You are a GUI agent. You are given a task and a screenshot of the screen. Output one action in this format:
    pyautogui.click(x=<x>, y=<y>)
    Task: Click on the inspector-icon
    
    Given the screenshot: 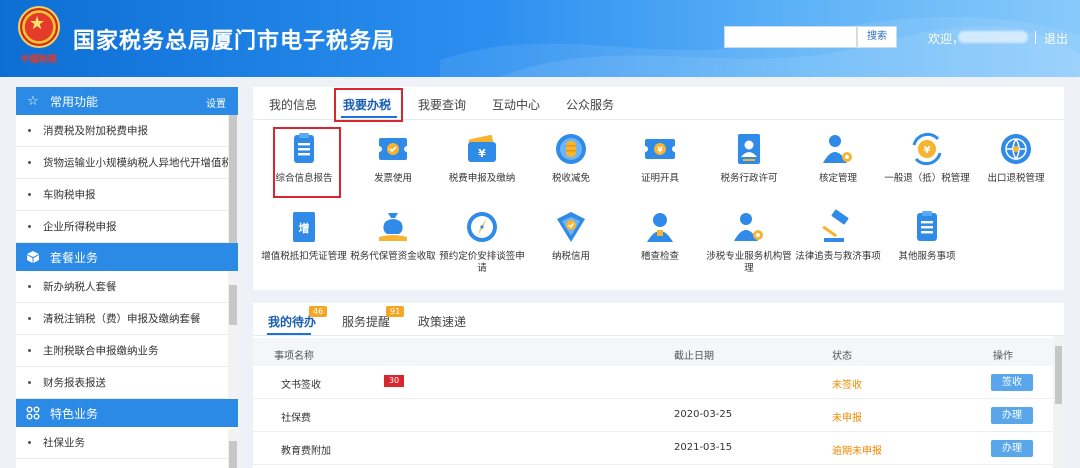 What is the action you would take?
    pyautogui.click(x=660, y=227)
    